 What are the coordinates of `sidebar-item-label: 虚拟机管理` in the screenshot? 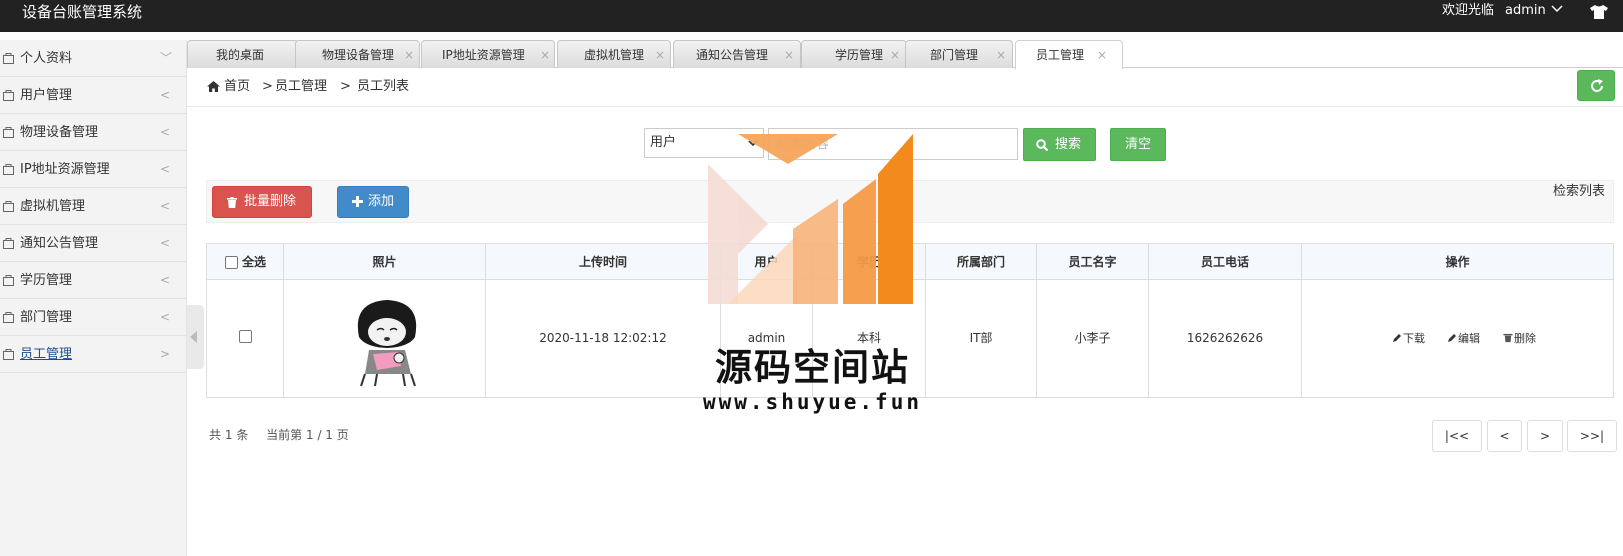 It's located at (53, 206).